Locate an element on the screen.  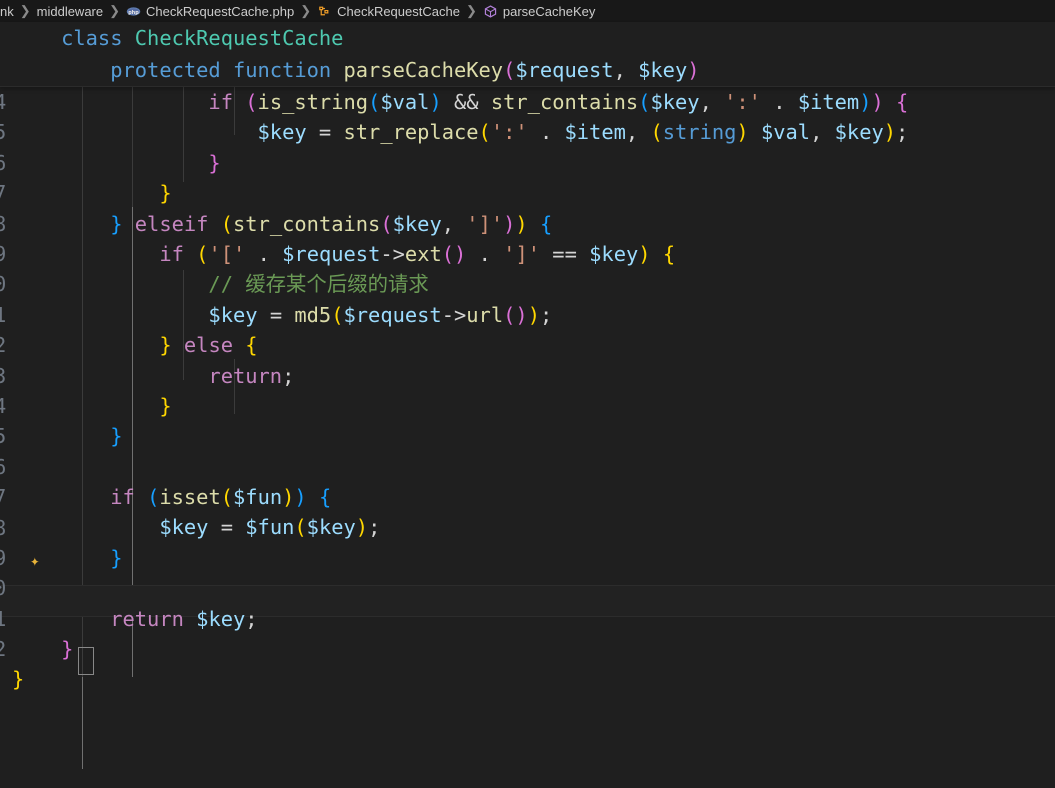
breadcrumb-item-method: parseCacheKey is located at coordinates (539, 11).